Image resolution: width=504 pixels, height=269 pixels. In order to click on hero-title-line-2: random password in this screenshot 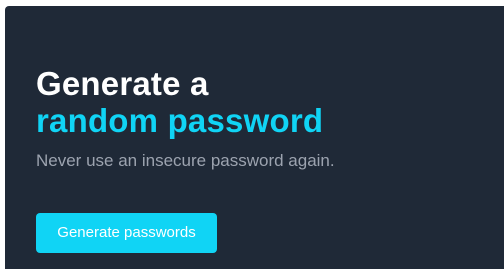, I will do `click(180, 120)`.